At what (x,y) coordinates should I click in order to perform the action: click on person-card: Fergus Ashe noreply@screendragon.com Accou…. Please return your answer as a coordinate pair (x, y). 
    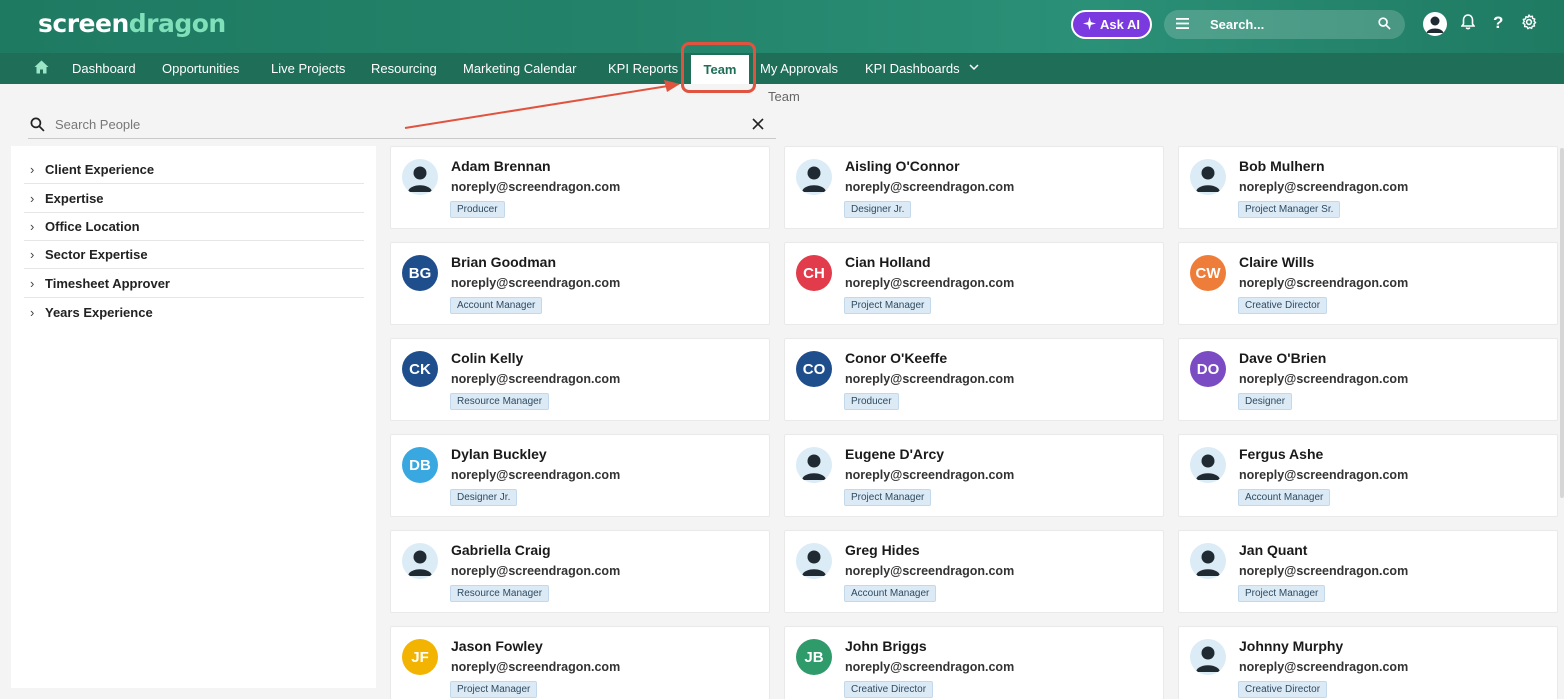
    Looking at the image, I should click on (1368, 475).